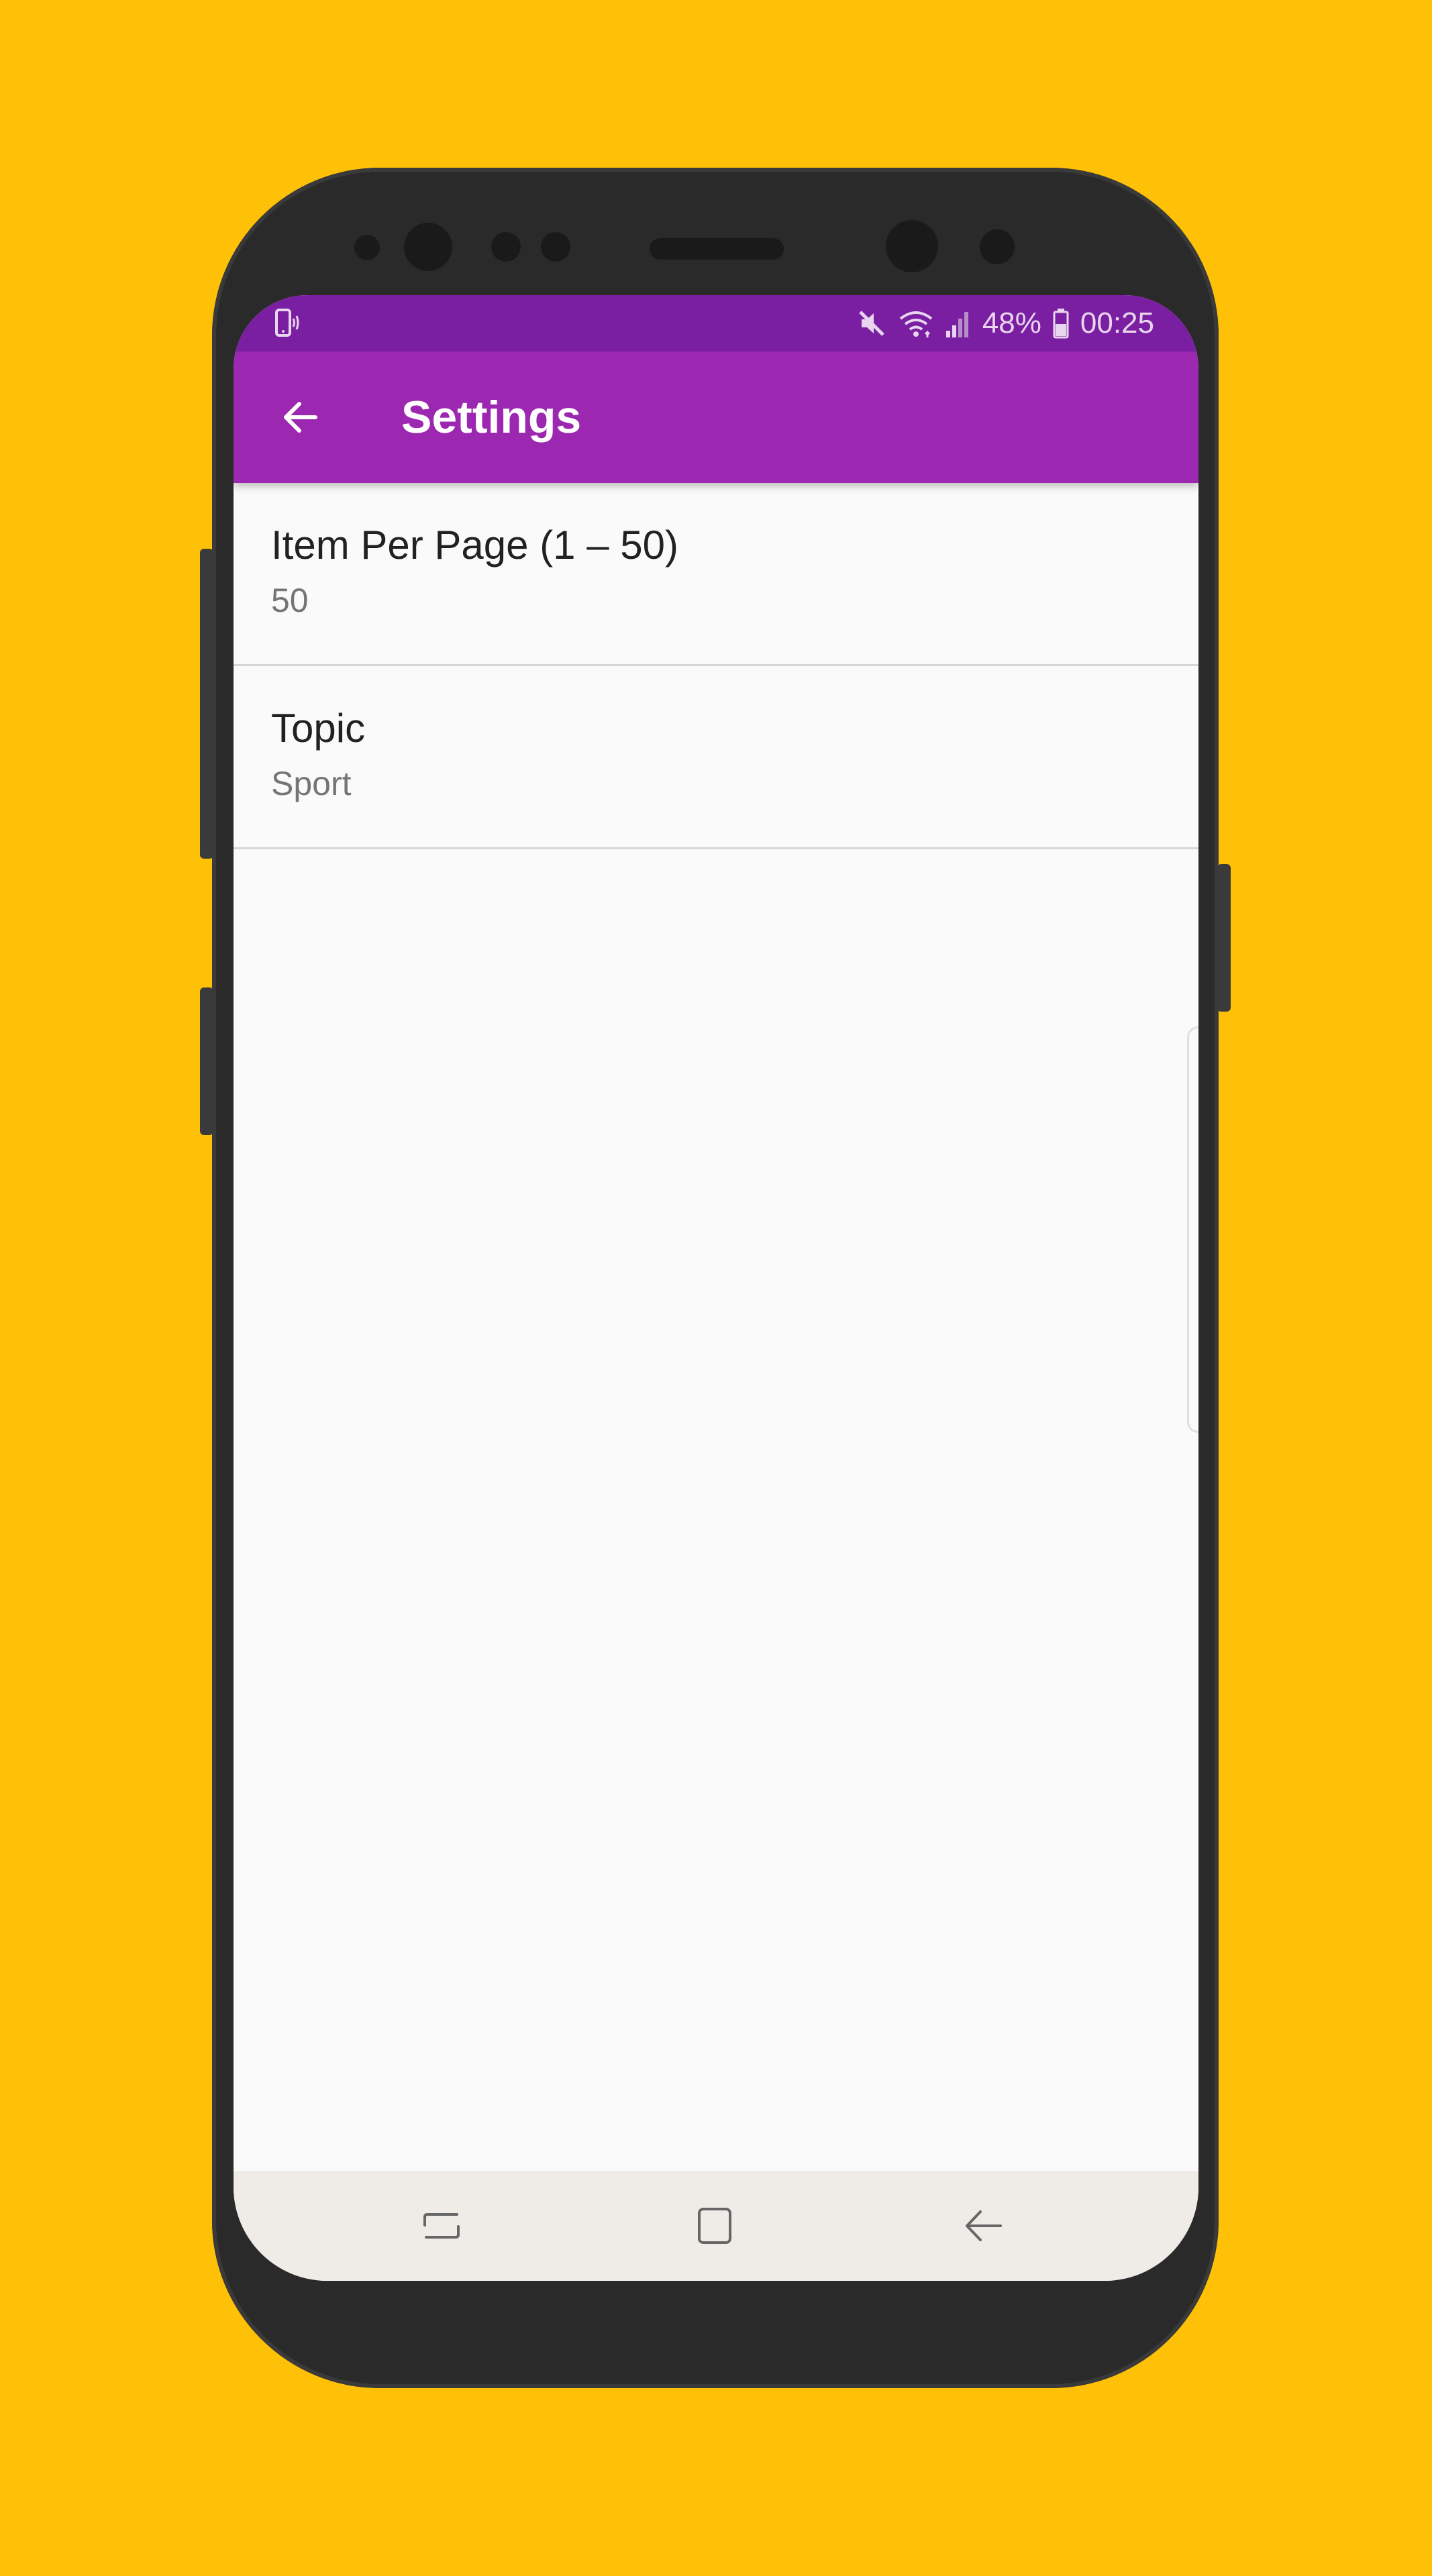 The image size is (1432, 2576). Describe the element at coordinates (871, 323) in the screenshot. I see `mute-icon` at that location.